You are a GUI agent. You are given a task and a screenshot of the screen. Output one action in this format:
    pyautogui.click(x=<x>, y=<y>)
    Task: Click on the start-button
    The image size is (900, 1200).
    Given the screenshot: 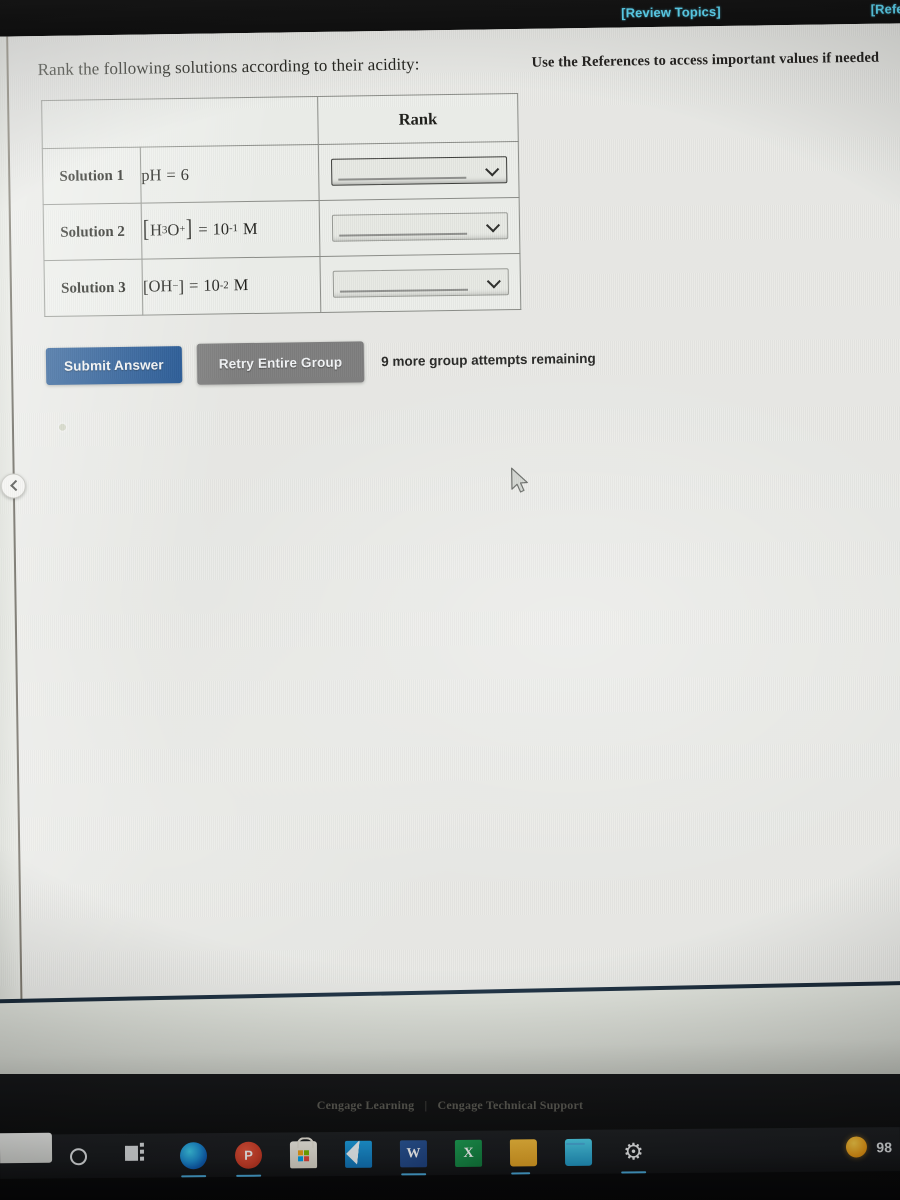 What is the action you would take?
    pyautogui.click(x=26, y=1148)
    